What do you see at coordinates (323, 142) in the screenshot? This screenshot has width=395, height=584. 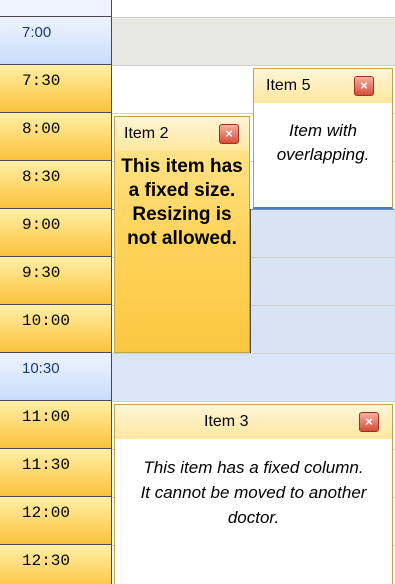 I see `item-description: Item with overlapping.` at bounding box center [323, 142].